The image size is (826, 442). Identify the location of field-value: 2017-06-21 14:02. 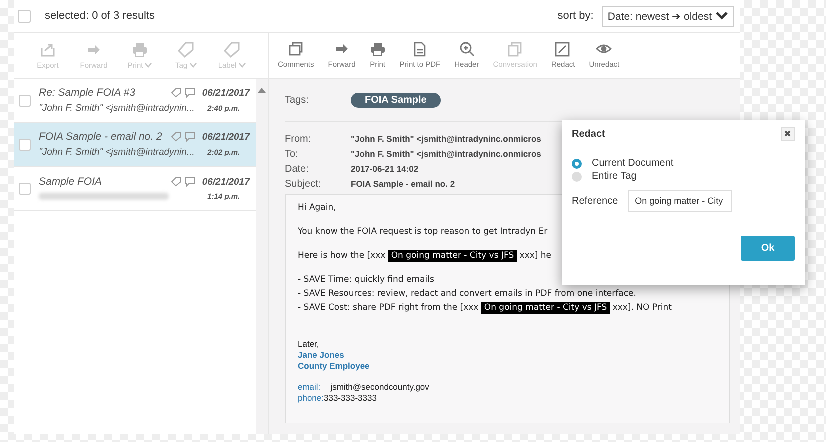
(385, 169).